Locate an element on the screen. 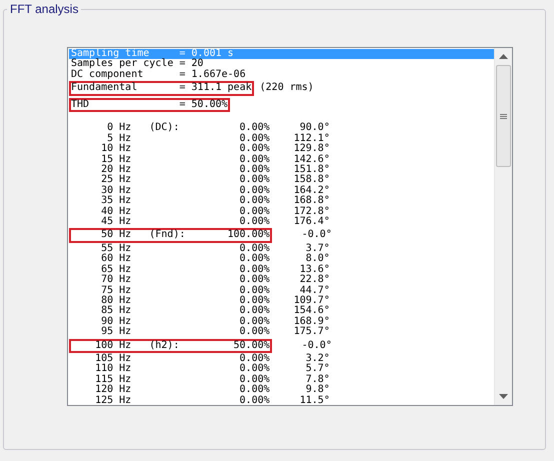  list-item: 105 Hz 0.00% 3.2° is located at coordinates (282, 359).